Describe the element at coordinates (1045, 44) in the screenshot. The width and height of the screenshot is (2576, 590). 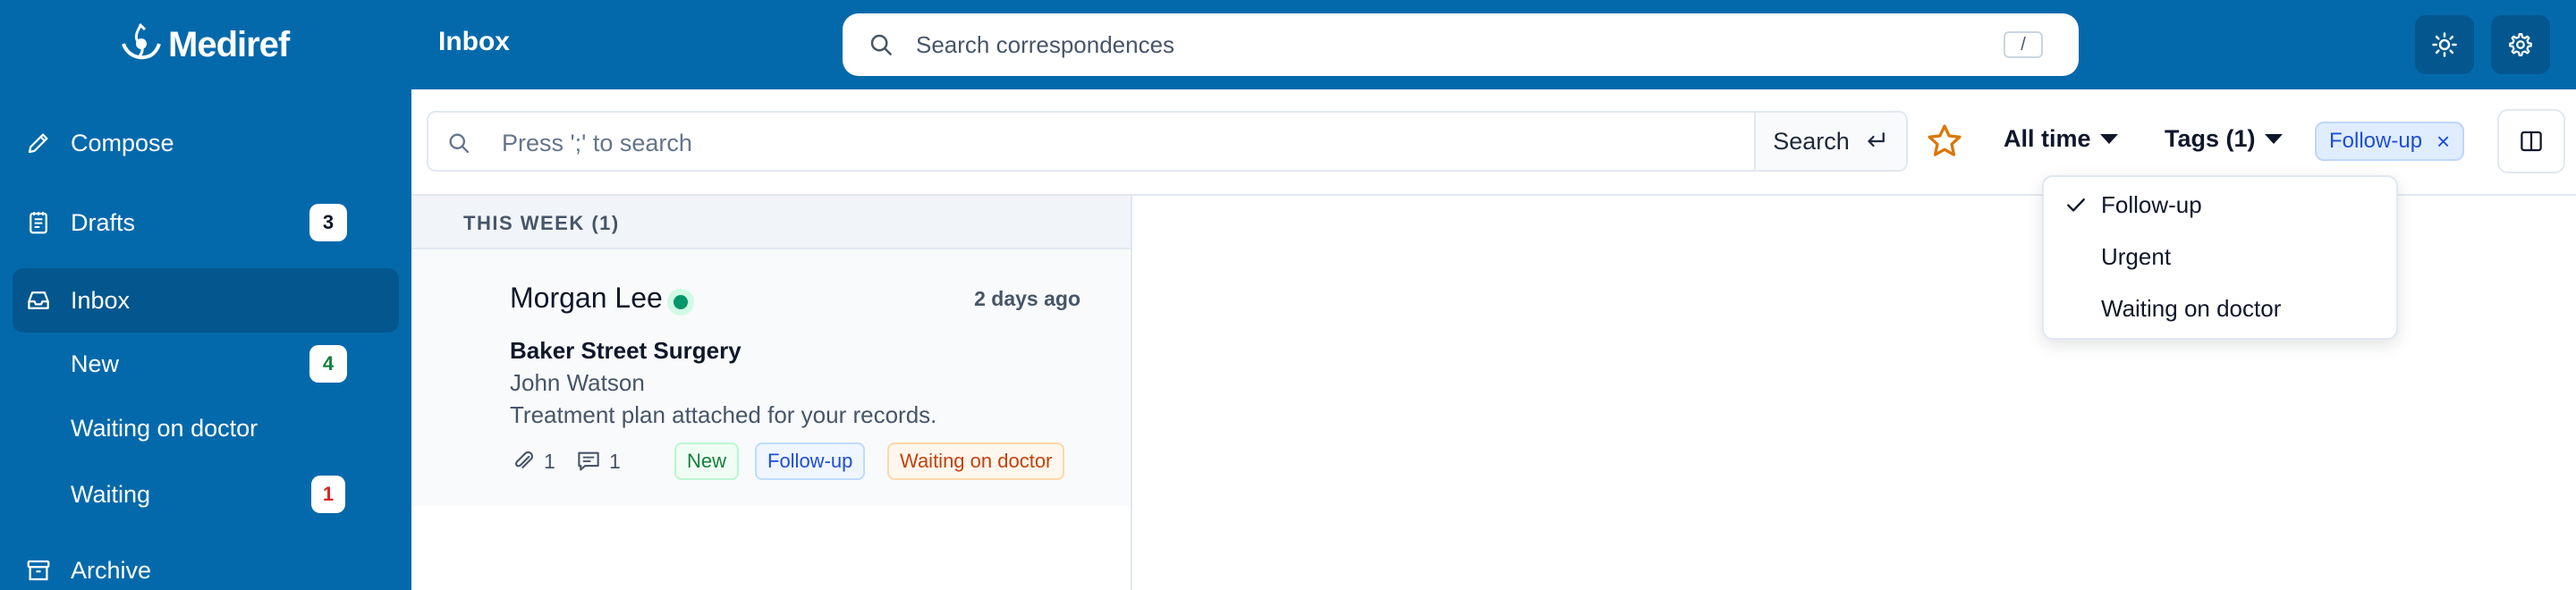
I see `global-search-placeholder: Search correspondences` at that location.